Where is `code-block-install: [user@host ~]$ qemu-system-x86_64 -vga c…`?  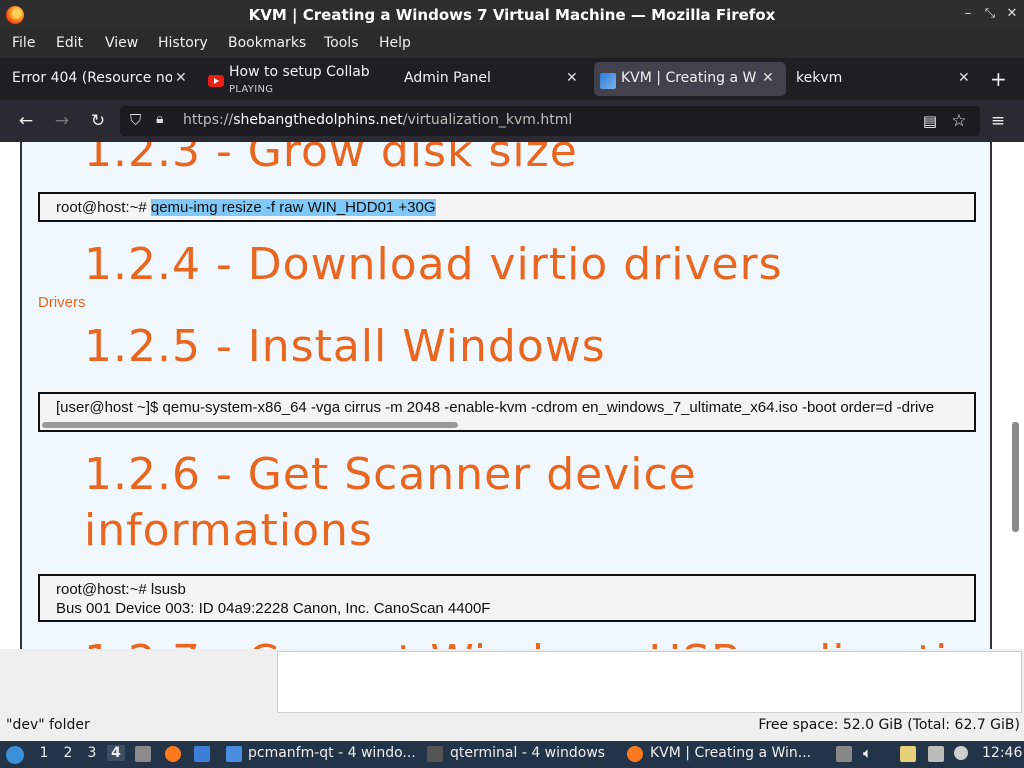 code-block-install: [user@host ~]$ qemu-system-x86_64 -vga c… is located at coordinates (507, 412).